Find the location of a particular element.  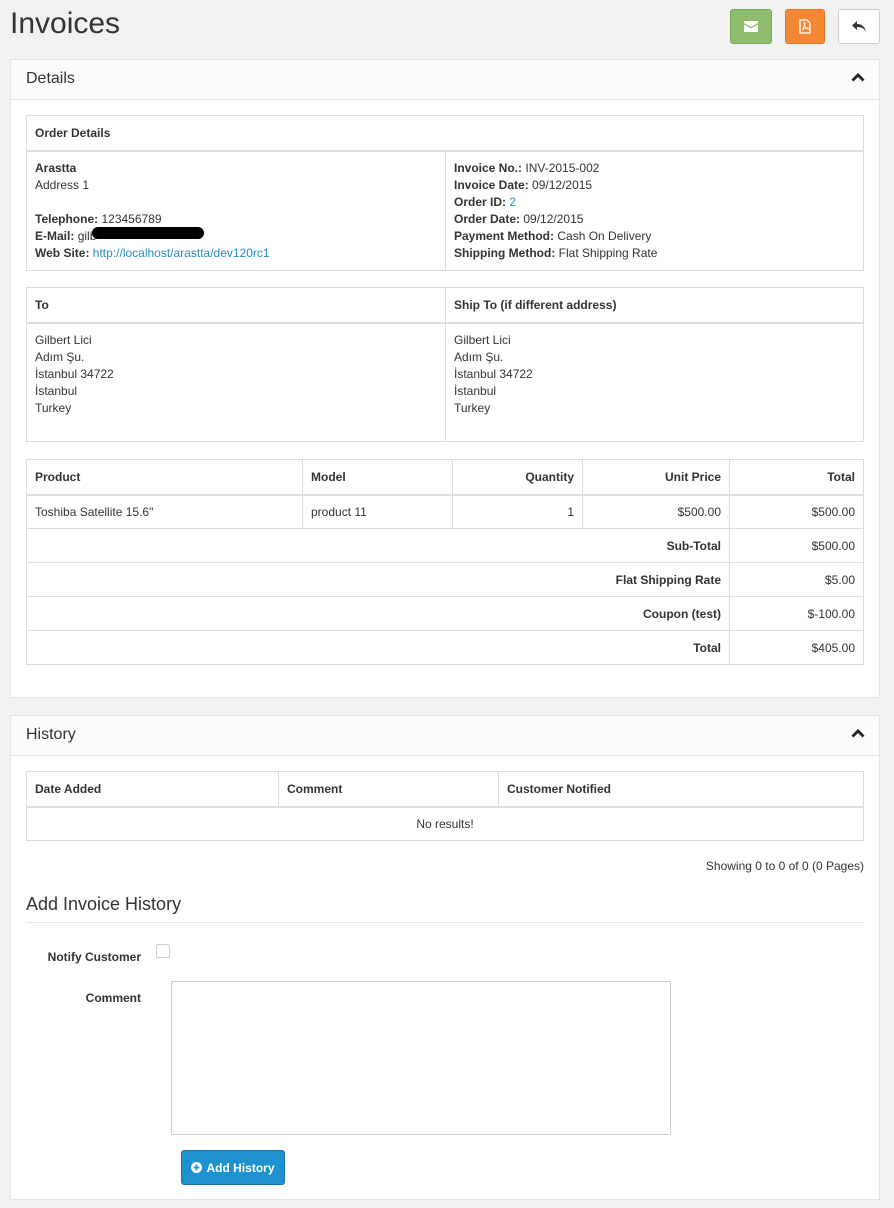

email-label: E-Mail: is located at coordinates (55, 235).